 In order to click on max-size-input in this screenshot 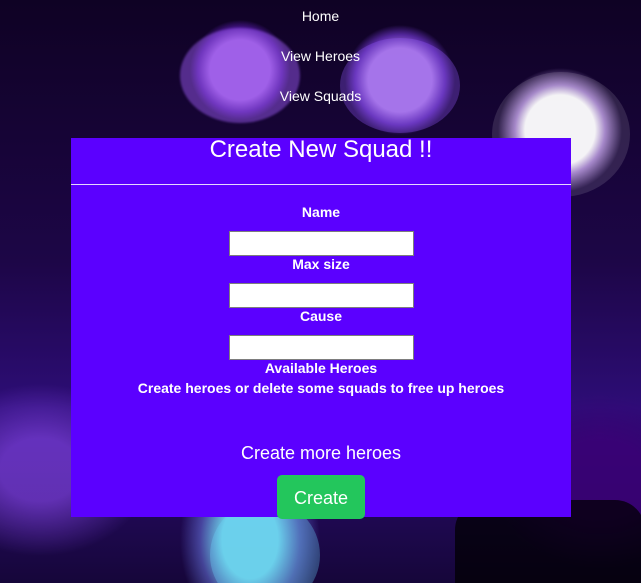, I will do `click(321, 295)`.